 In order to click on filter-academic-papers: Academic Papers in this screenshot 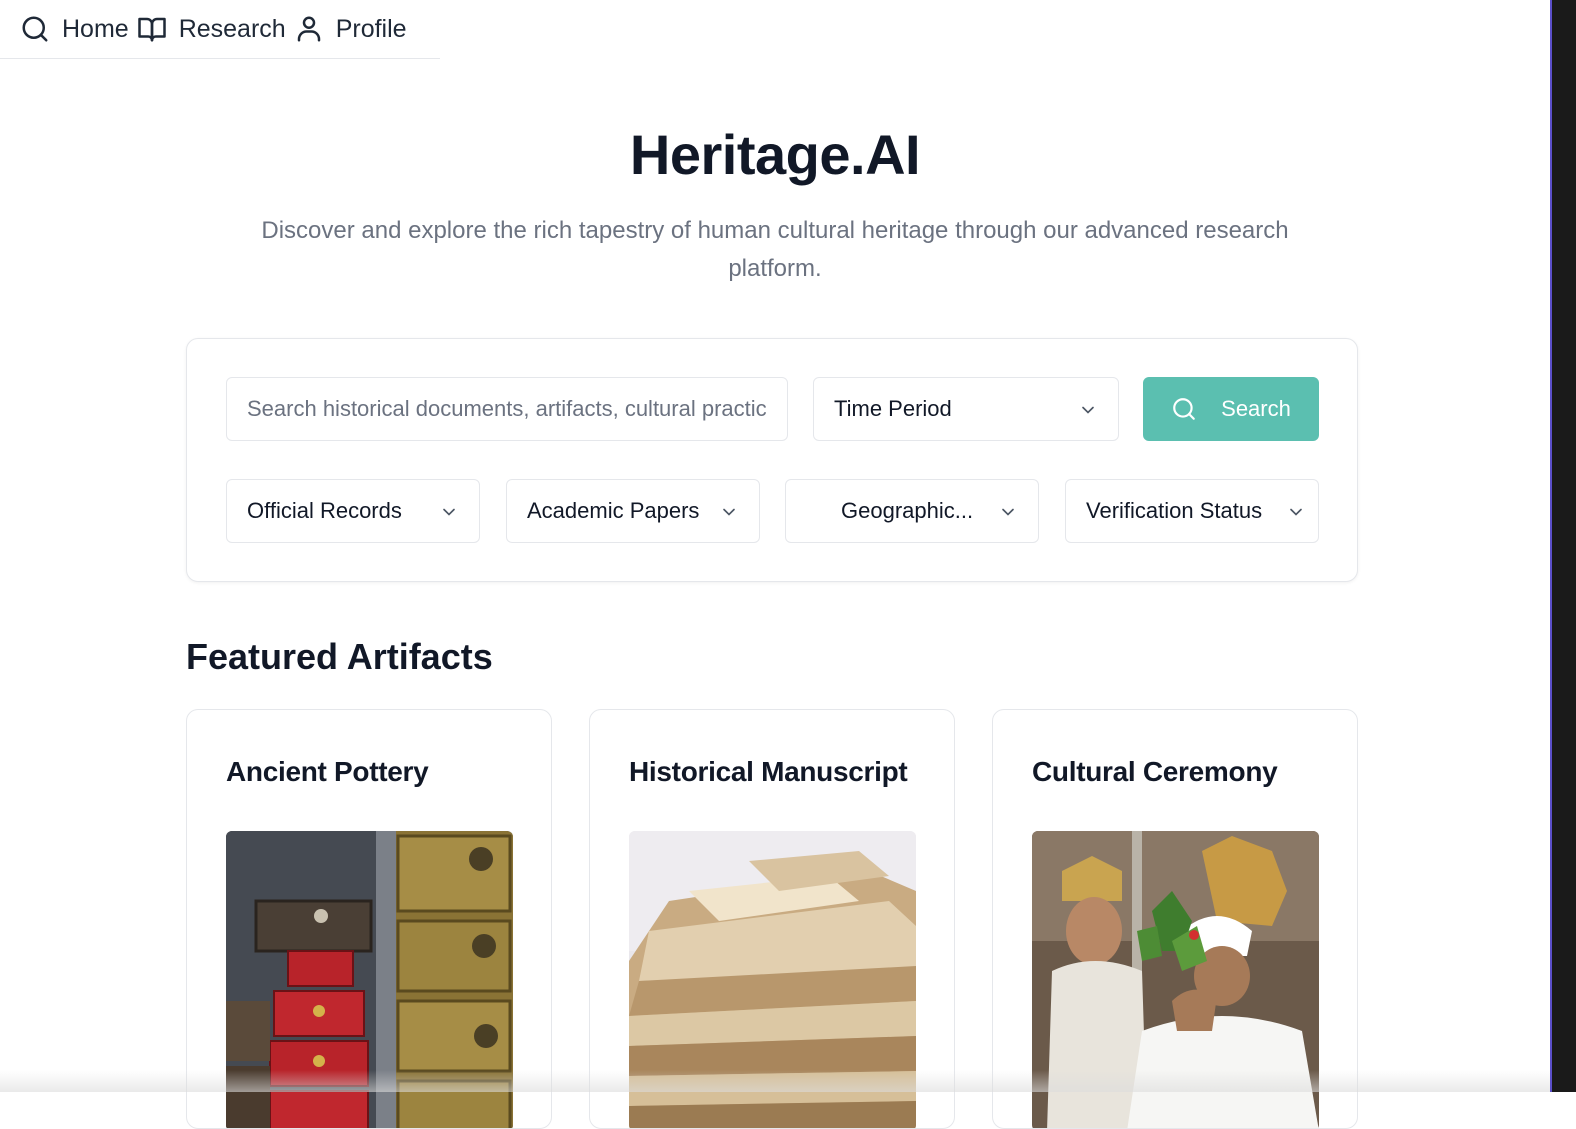, I will do `click(633, 511)`.